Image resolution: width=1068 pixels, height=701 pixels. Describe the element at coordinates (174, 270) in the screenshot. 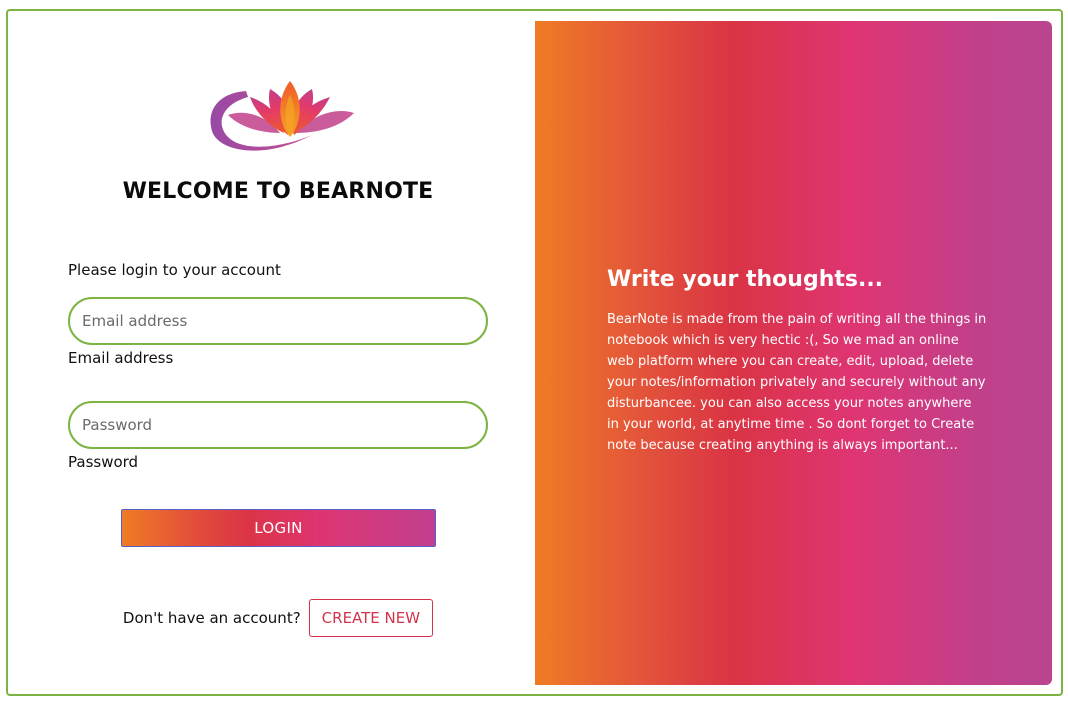

I see `login-subtitle: Please login to your account` at that location.